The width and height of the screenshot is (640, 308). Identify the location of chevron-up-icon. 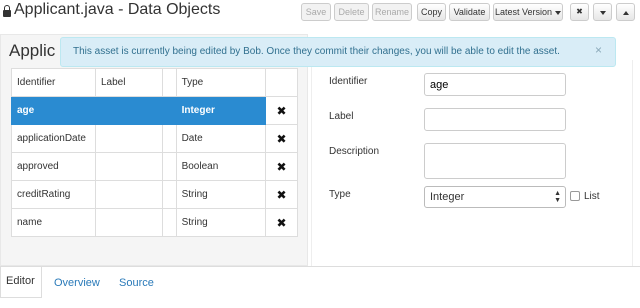
(625, 12).